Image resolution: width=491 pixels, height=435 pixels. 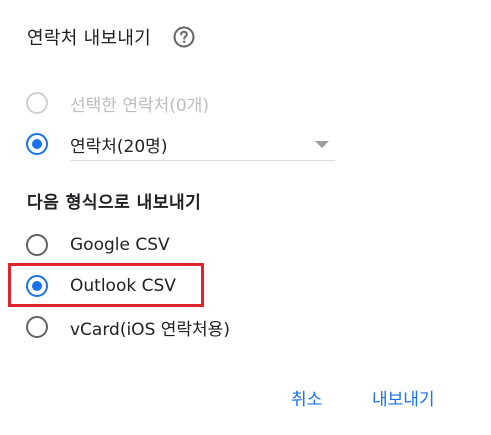 I want to click on dialog-title: 연락처 내보내기, so click(x=89, y=38).